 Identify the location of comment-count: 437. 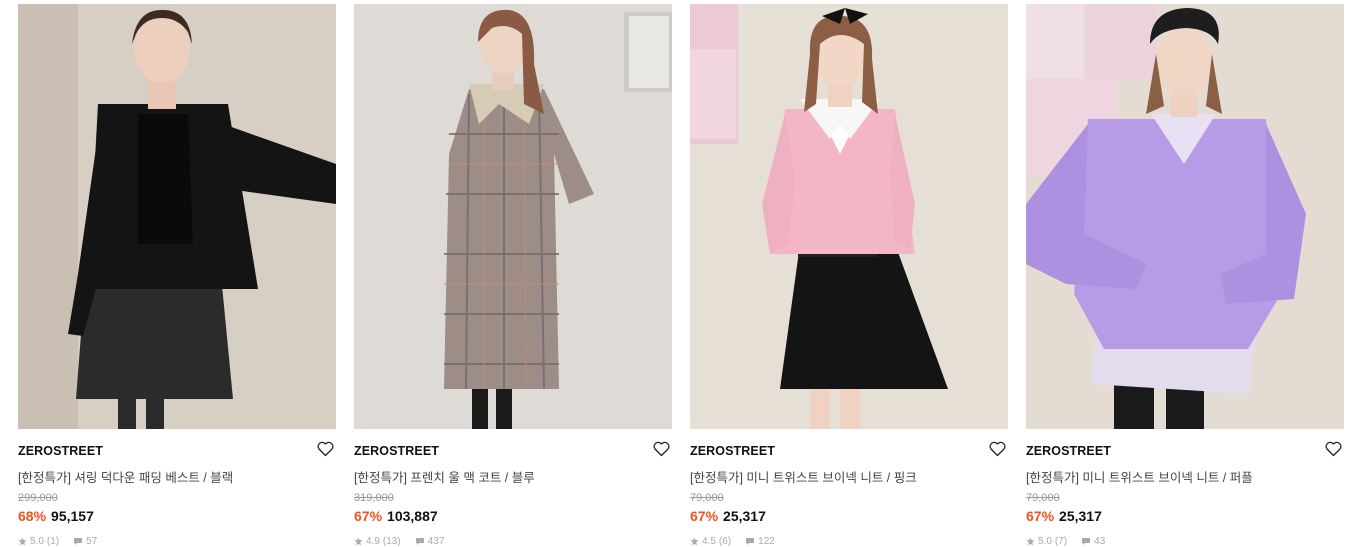
(436, 541).